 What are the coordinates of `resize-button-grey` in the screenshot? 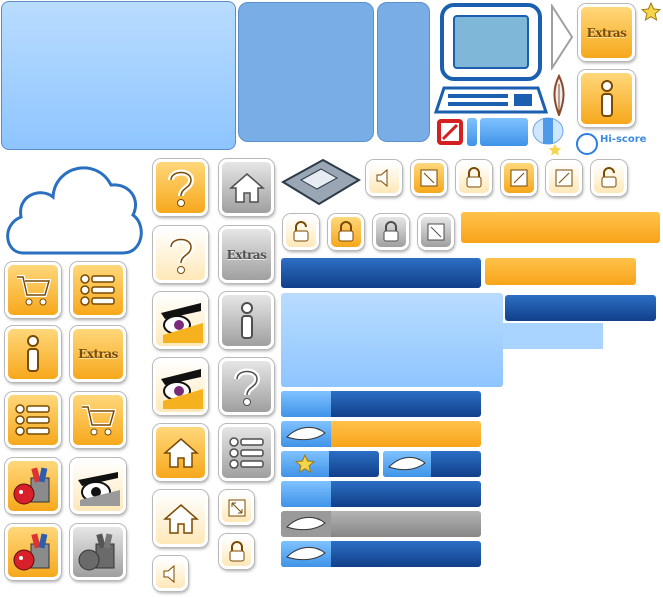 It's located at (436, 232).